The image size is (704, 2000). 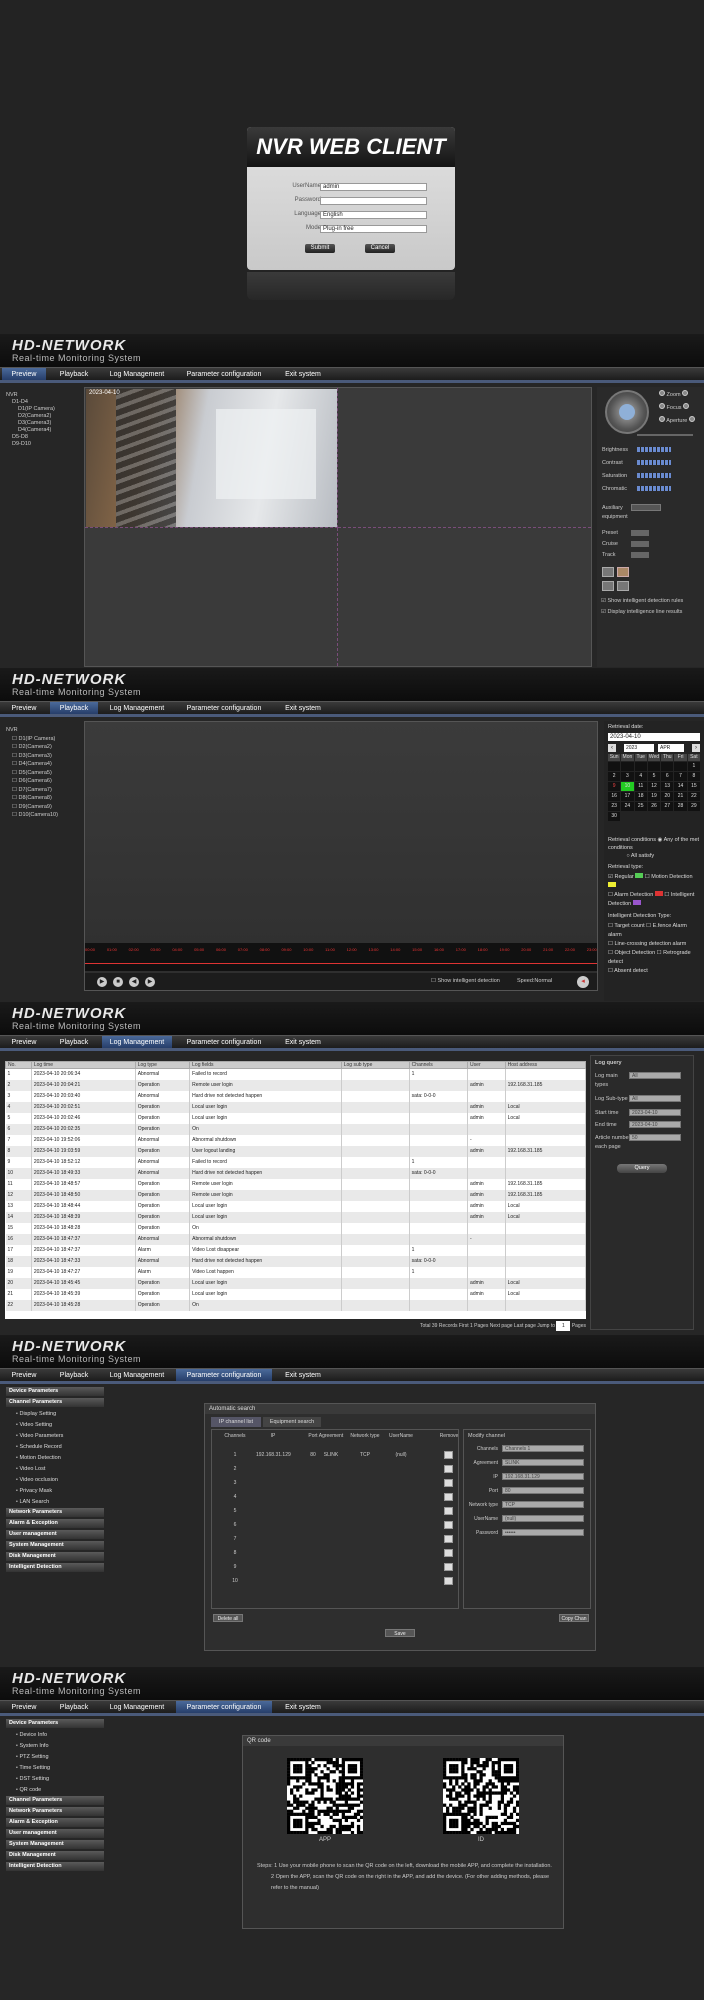 What do you see at coordinates (373, 201) in the screenshot?
I see `password-input` at bounding box center [373, 201].